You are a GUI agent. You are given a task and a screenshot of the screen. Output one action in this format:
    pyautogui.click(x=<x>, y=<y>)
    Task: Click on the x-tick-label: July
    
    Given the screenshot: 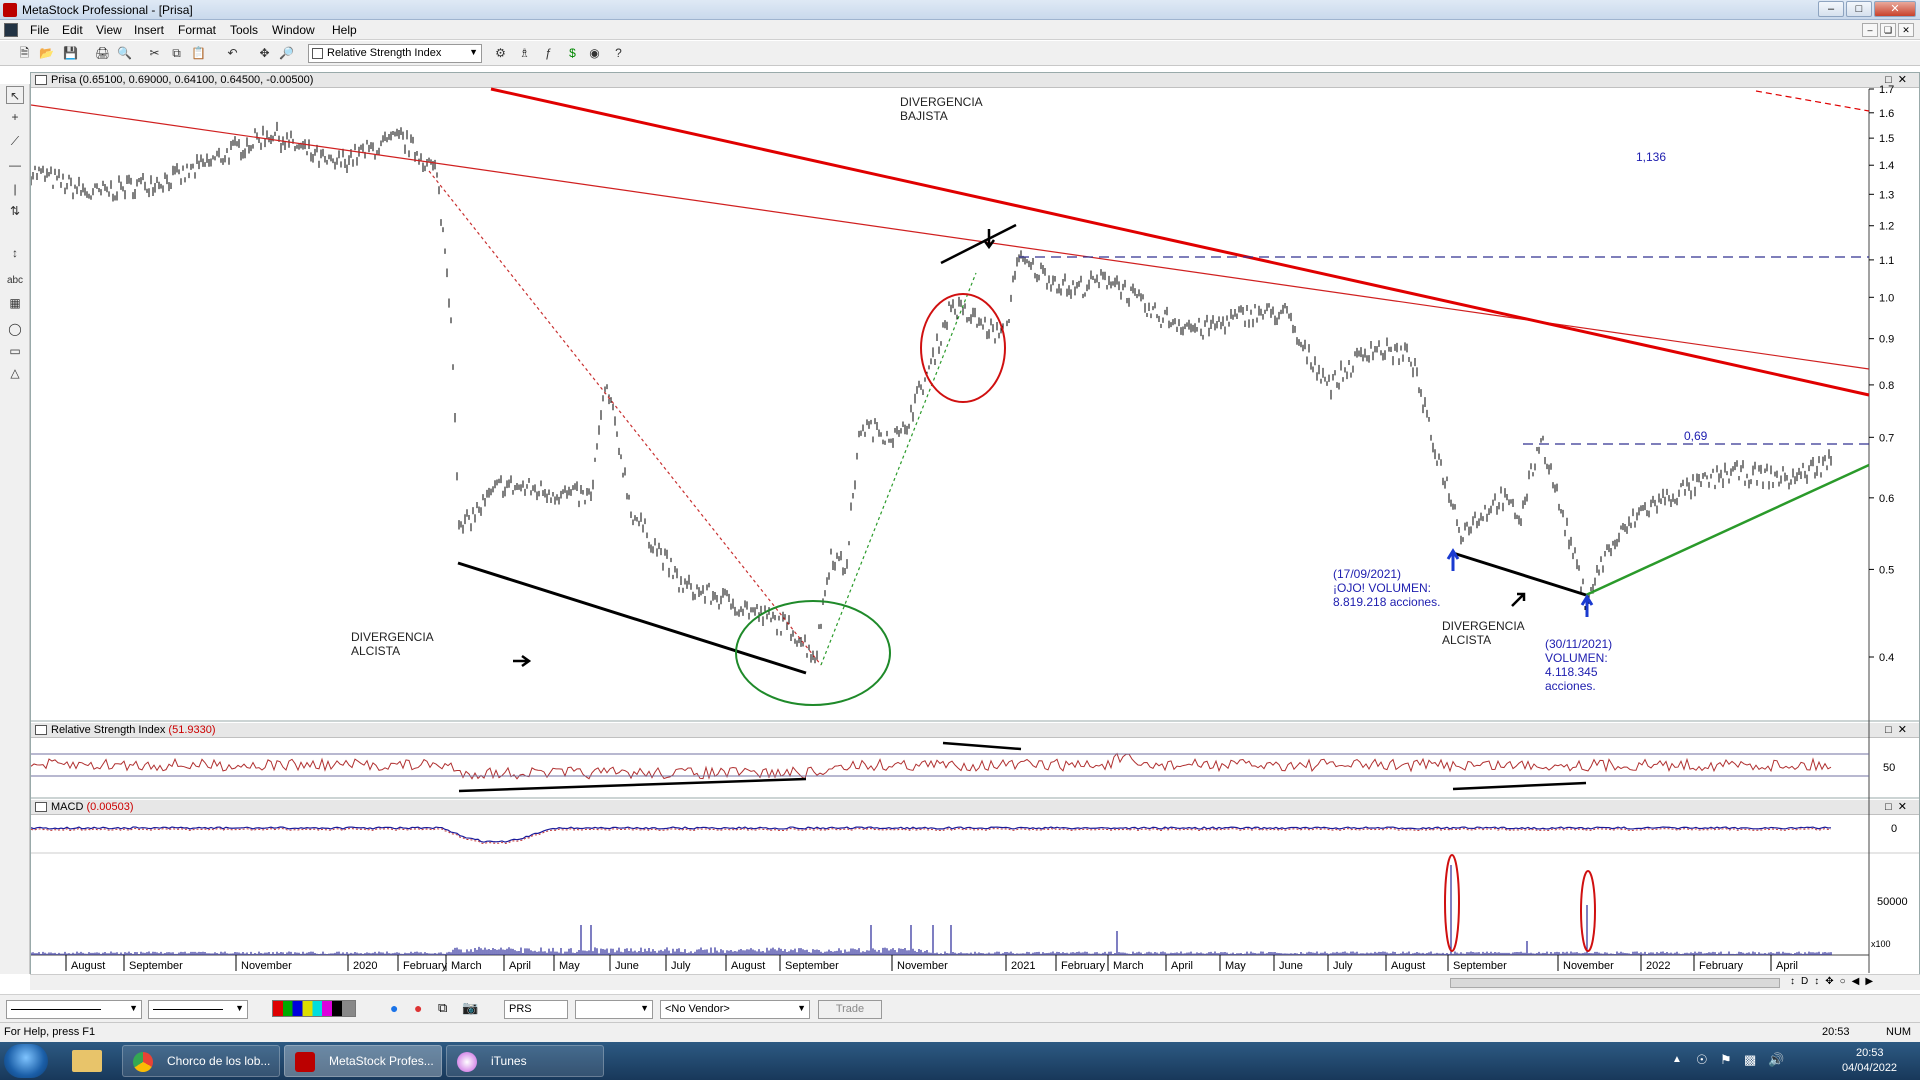 What is the action you would take?
    pyautogui.click(x=681, y=966)
    